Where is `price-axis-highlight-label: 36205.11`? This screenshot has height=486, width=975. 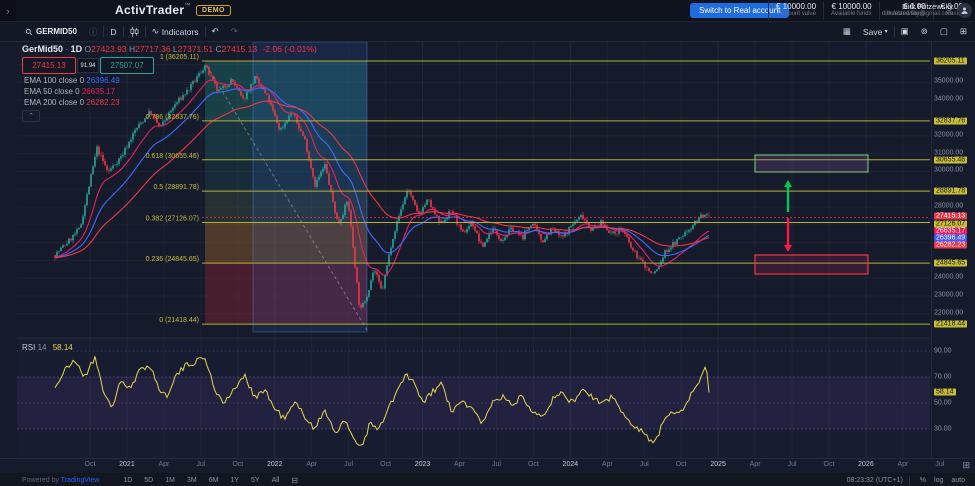 price-axis-highlight-label: 36205.11 is located at coordinates (950, 61).